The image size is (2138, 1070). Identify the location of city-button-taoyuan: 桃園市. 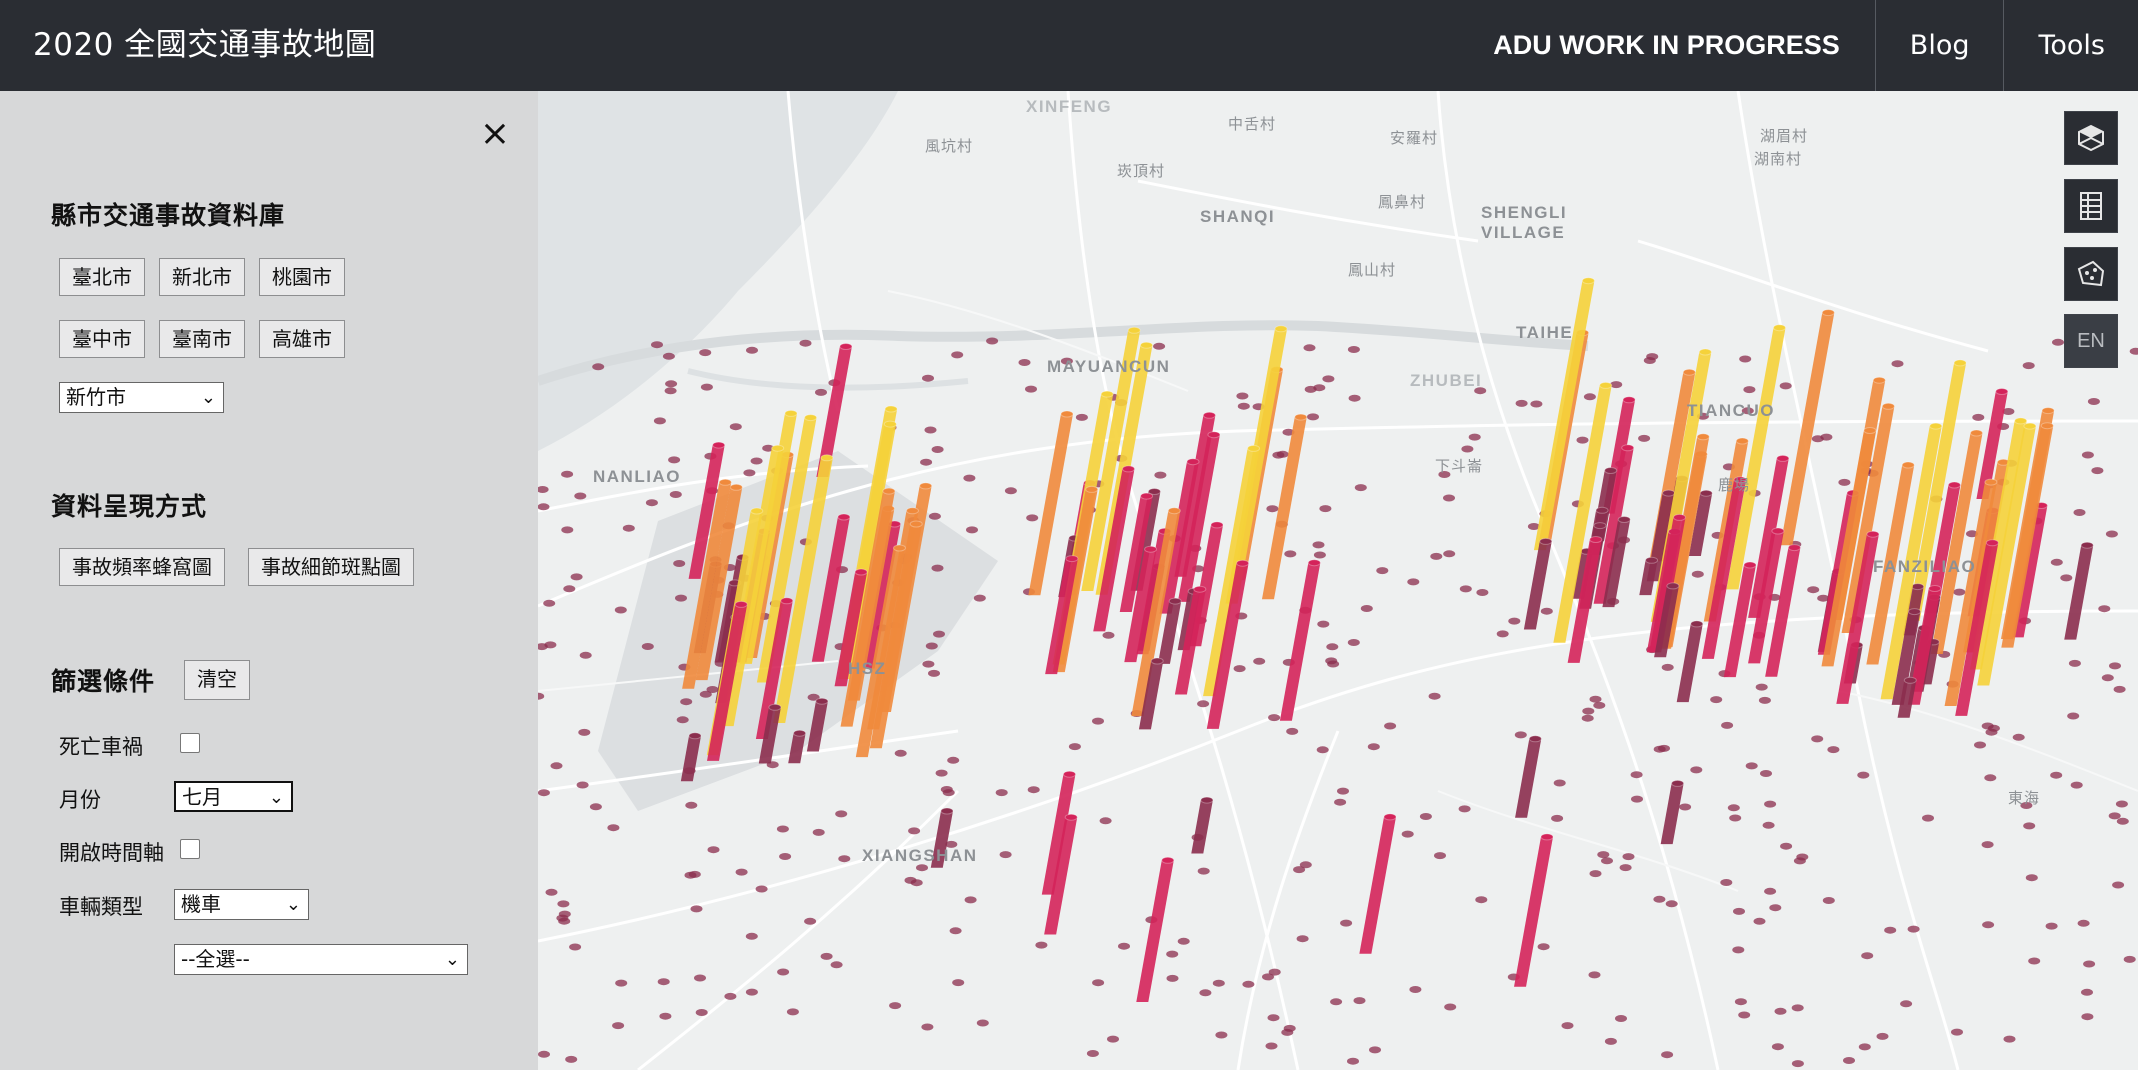
(302, 277).